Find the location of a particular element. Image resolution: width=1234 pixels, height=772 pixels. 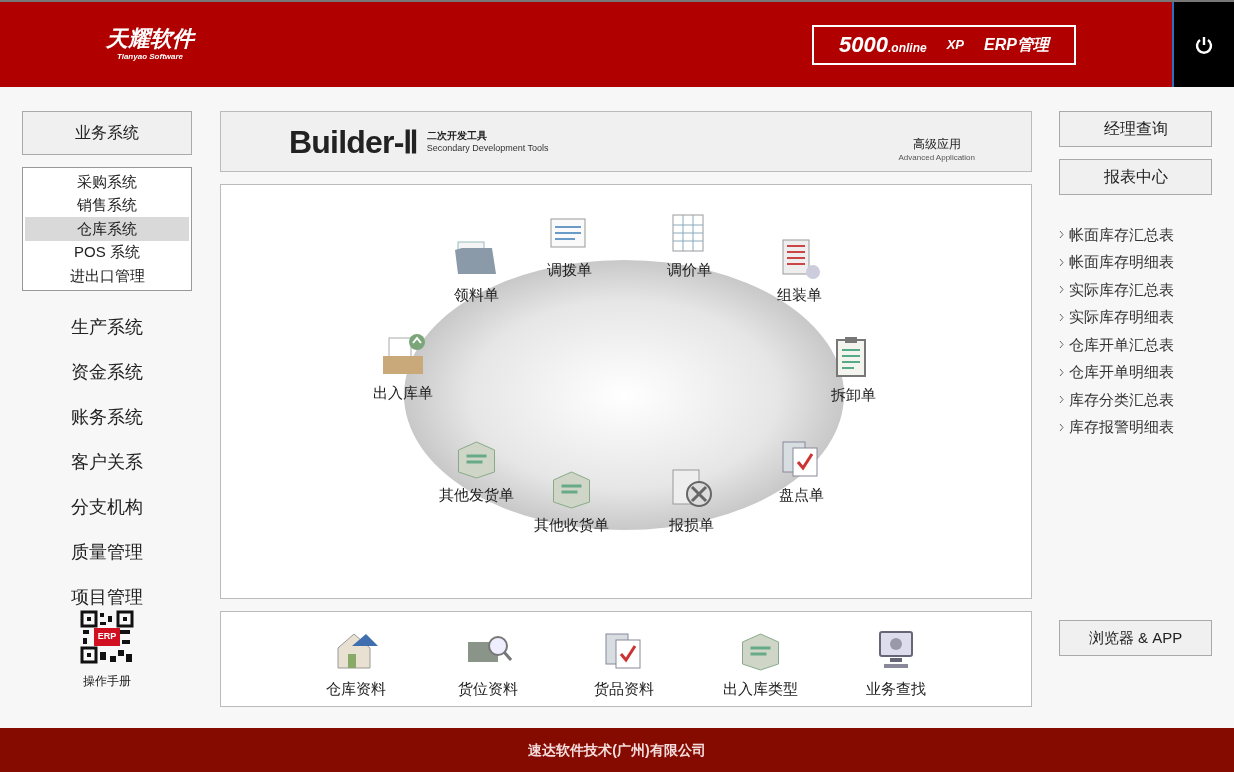

submenu-item: POS 系统 is located at coordinates (107, 252).